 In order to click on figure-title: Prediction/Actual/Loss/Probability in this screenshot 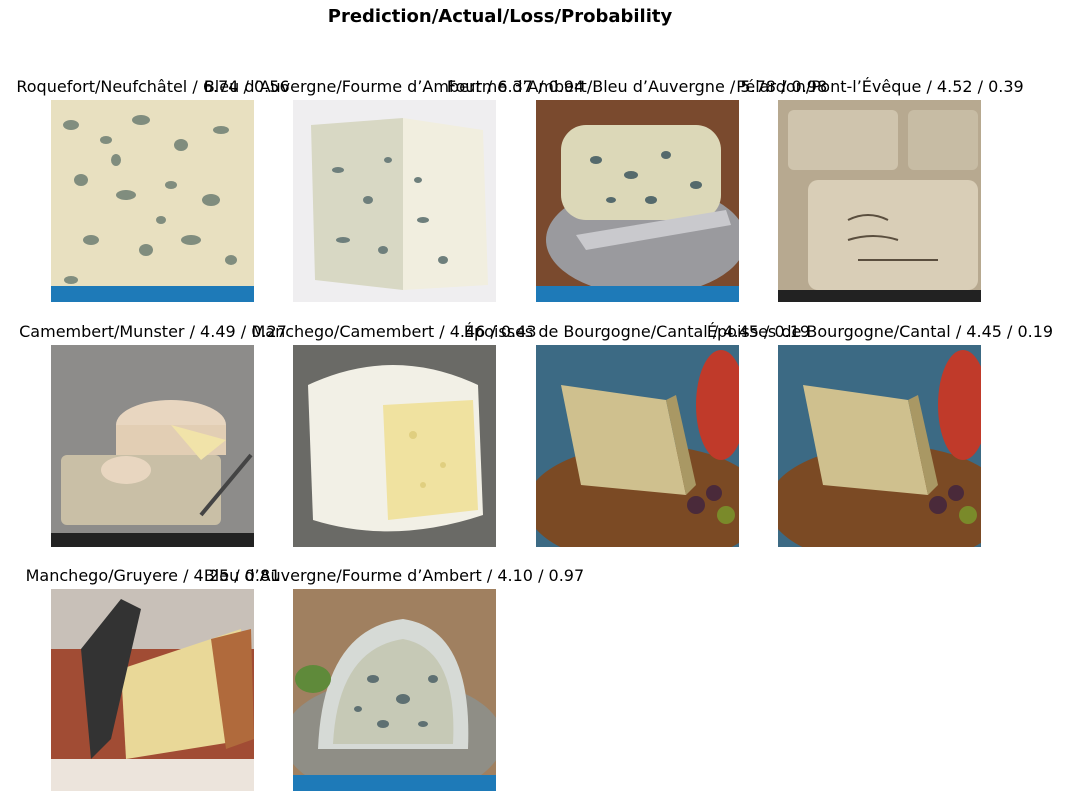, I will do `click(500, 16)`.